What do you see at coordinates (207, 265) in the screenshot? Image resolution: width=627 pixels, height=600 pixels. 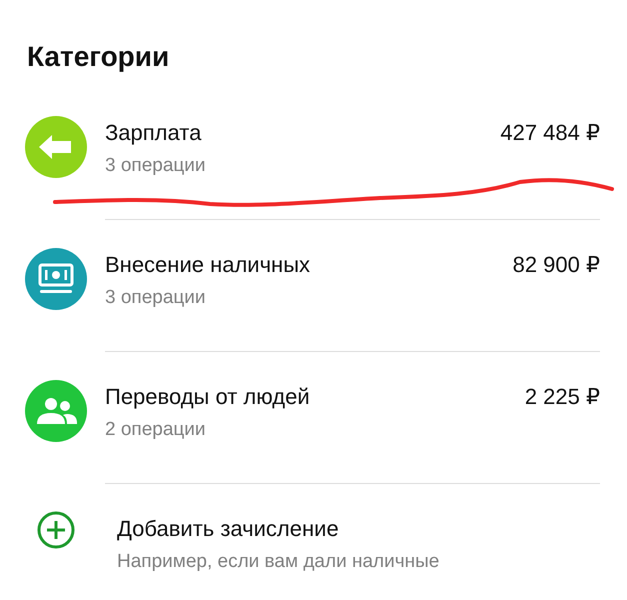 I see `category-name: Внесение наличных` at bounding box center [207, 265].